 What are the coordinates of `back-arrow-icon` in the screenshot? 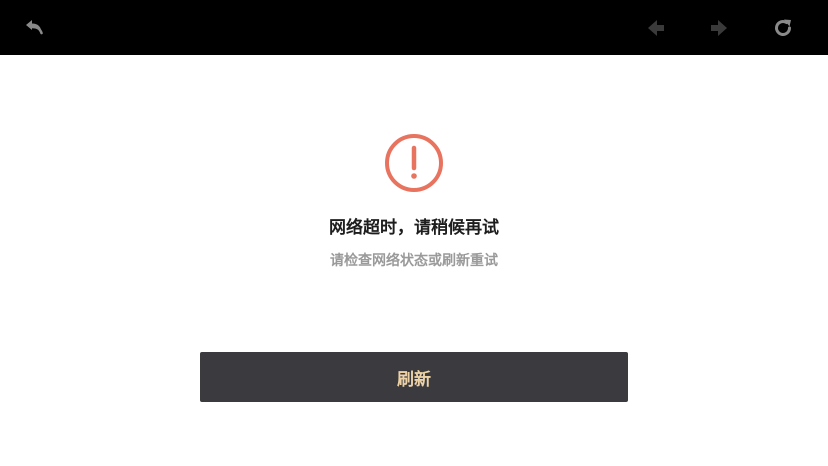 It's located at (34, 27).